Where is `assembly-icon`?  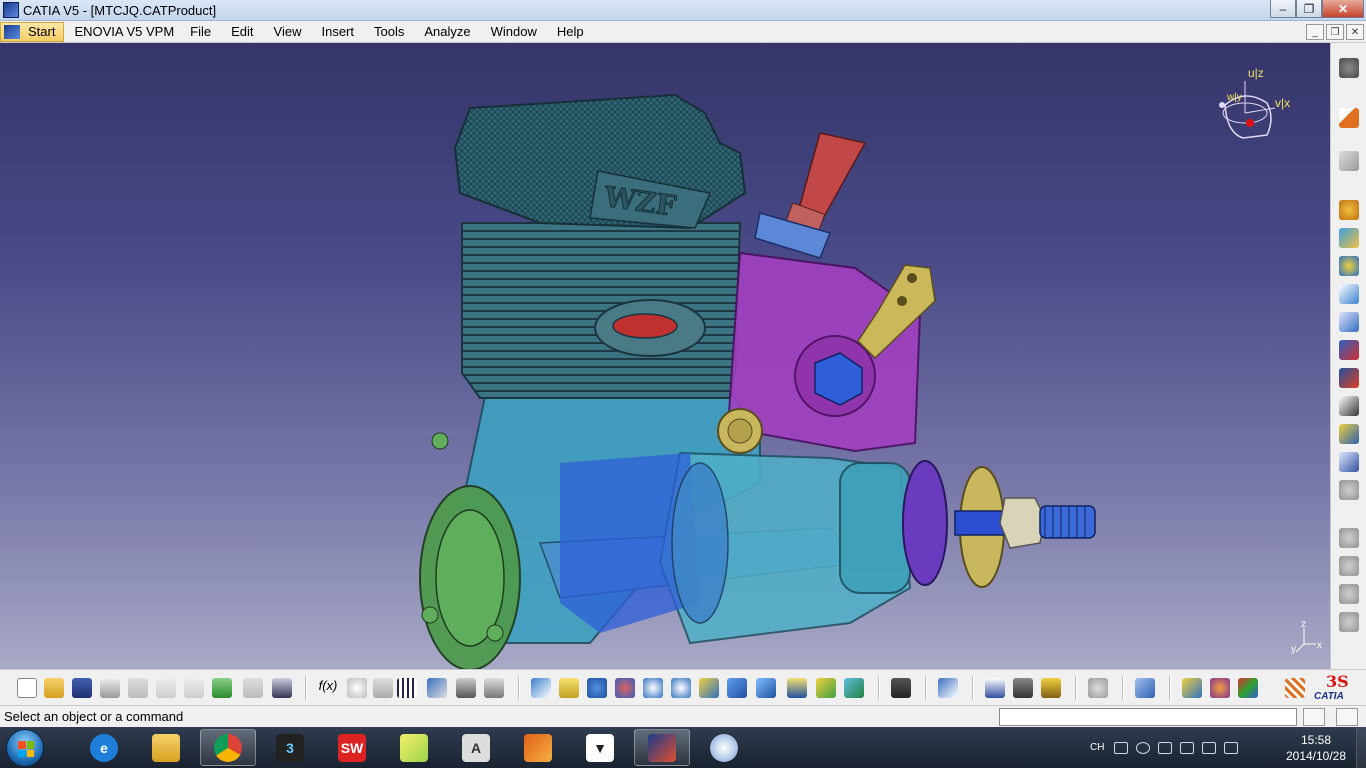 assembly-icon is located at coordinates (1248, 688).